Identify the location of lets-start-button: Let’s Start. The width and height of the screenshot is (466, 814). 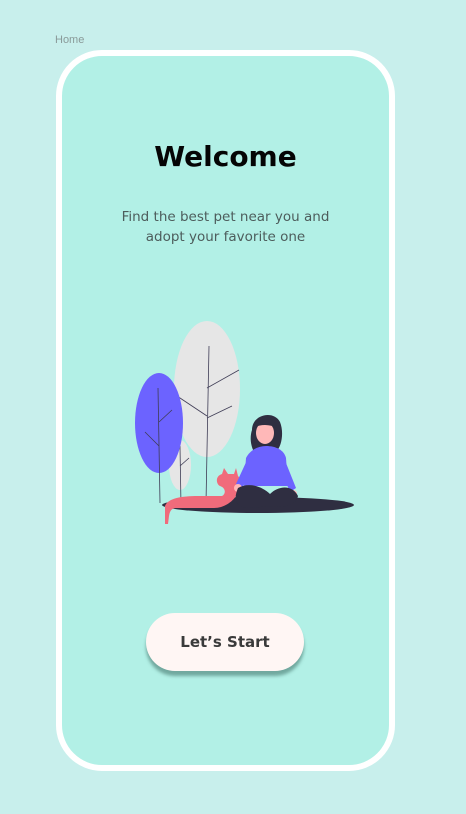
(225, 642).